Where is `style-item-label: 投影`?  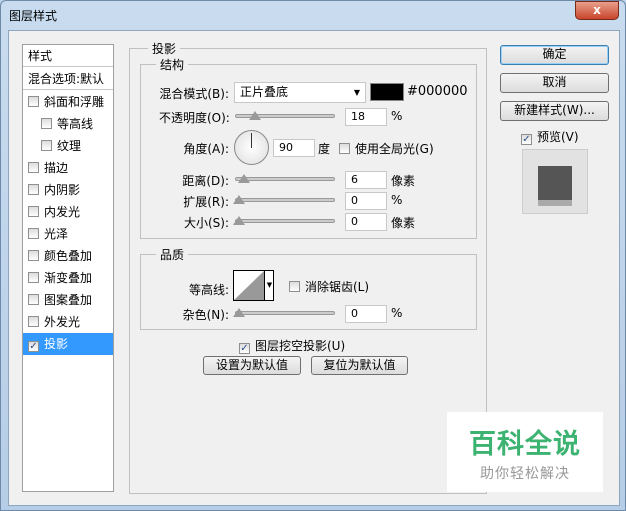 style-item-label: 投影 is located at coordinates (56, 344).